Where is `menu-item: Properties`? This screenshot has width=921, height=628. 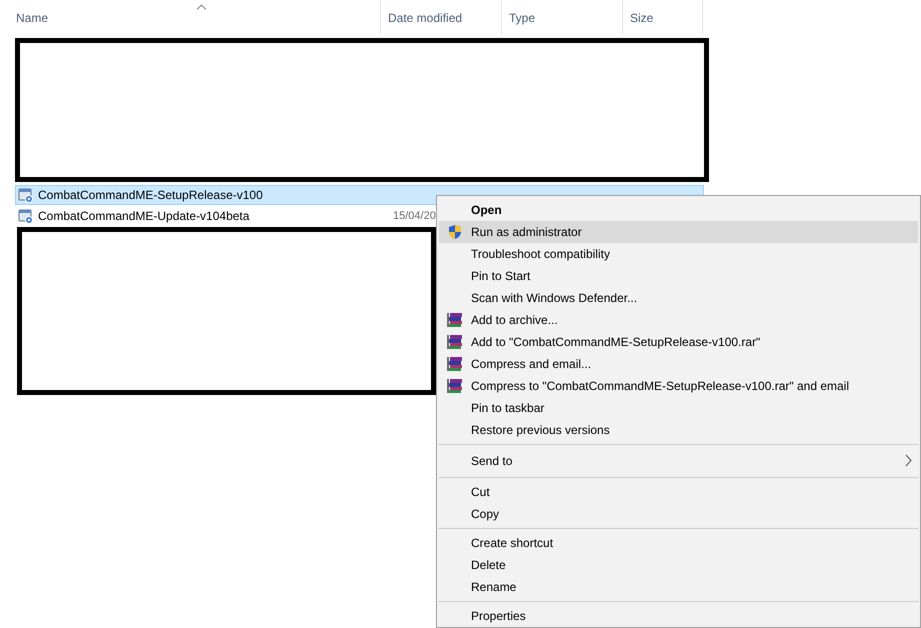
menu-item: Properties is located at coordinates (678, 616).